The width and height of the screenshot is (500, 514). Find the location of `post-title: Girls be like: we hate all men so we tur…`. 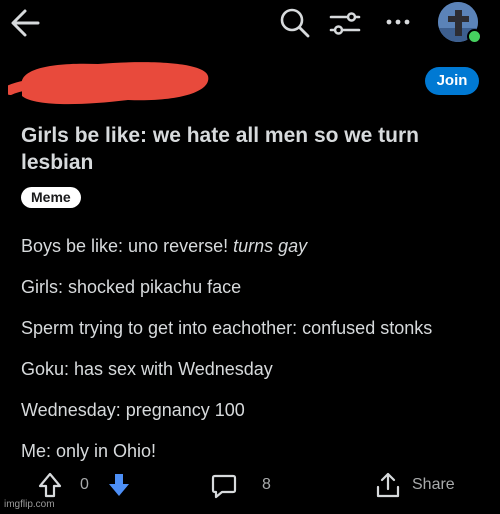

post-title: Girls be like: we hate all men so we tur… is located at coordinates (256, 149).